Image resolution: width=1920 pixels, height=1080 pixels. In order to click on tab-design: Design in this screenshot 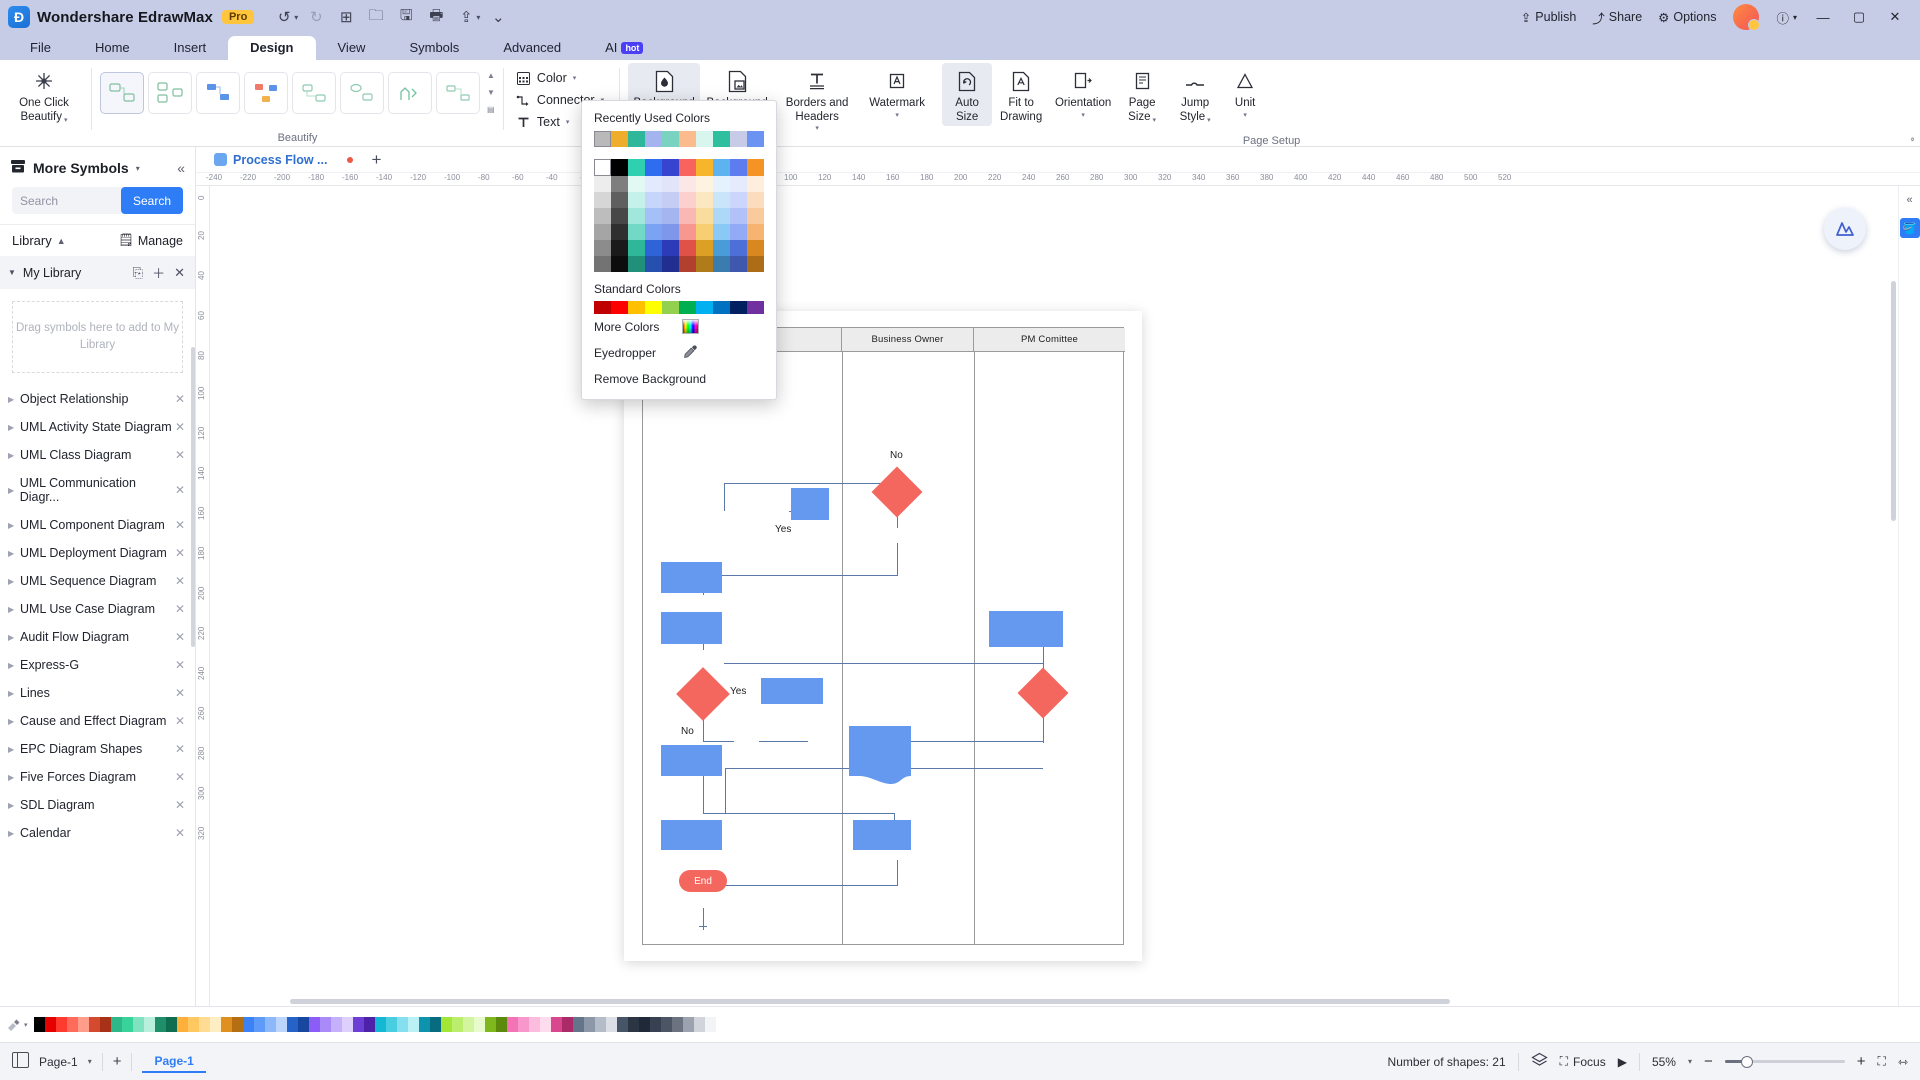, I will do `click(272, 48)`.